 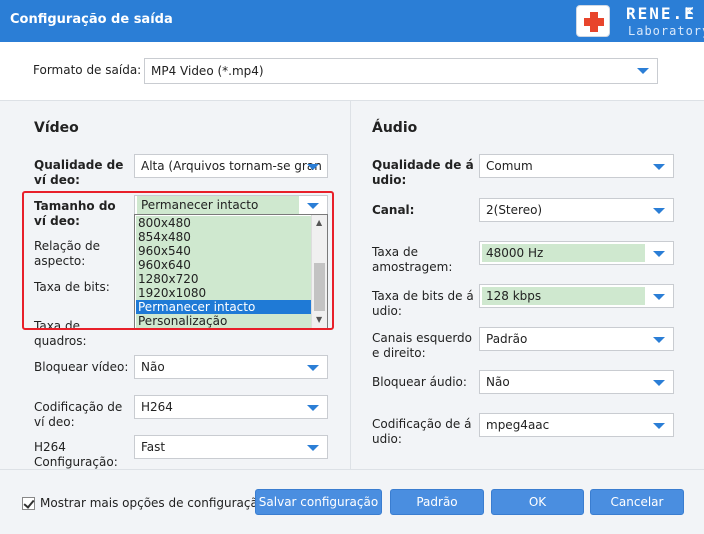 What do you see at coordinates (318, 502) in the screenshot?
I see `save-config-button: Salvar configuração` at bounding box center [318, 502].